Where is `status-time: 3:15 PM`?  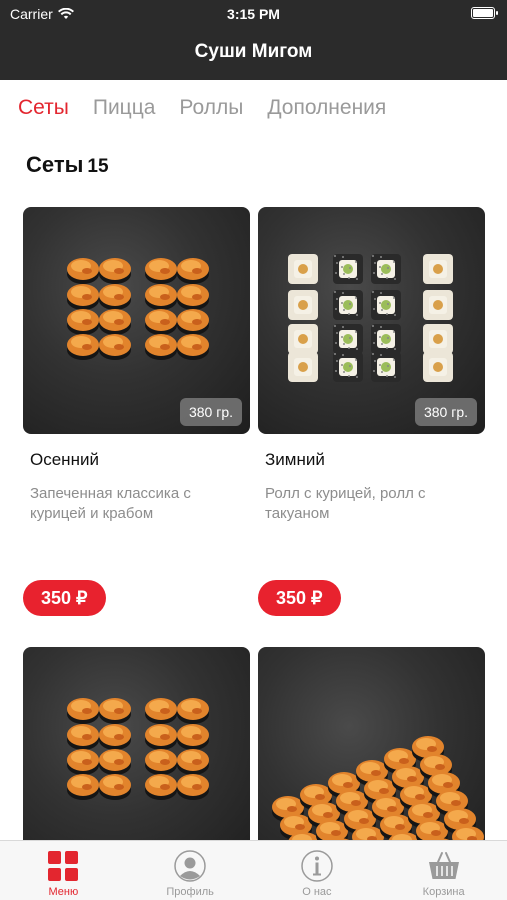
status-time: 3:15 PM is located at coordinates (253, 14).